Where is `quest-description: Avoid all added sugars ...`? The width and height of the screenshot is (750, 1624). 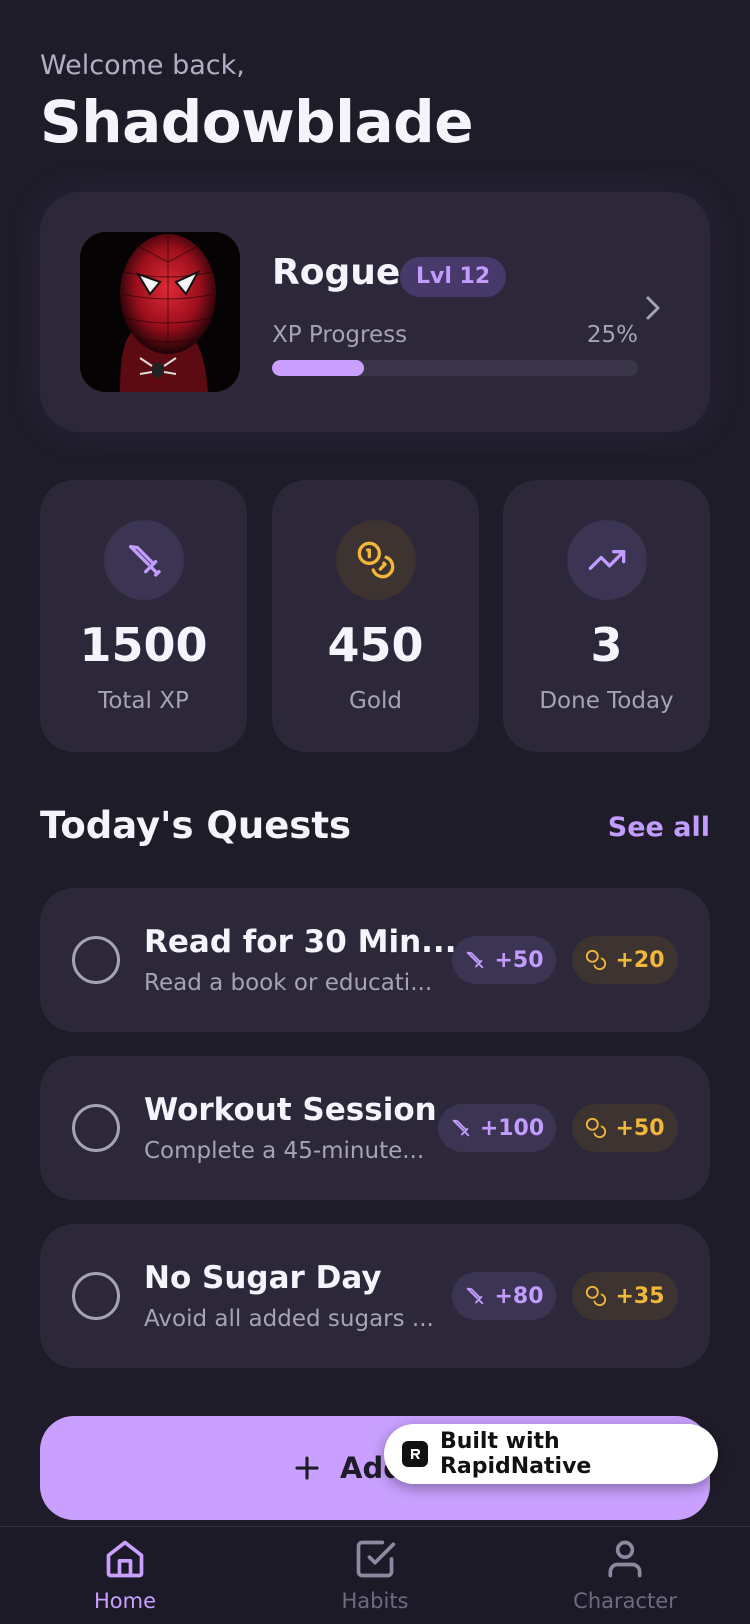 quest-description: Avoid all added sugars ... is located at coordinates (289, 1319).